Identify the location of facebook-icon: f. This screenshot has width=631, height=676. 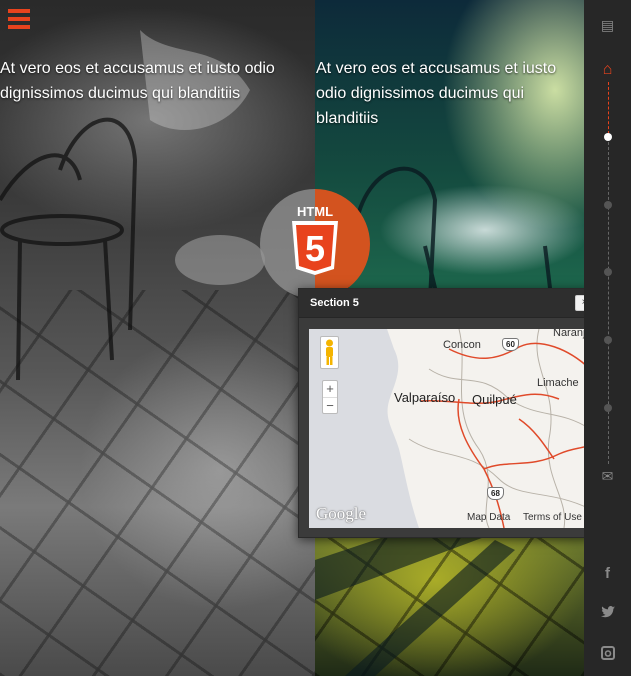
(607, 573).